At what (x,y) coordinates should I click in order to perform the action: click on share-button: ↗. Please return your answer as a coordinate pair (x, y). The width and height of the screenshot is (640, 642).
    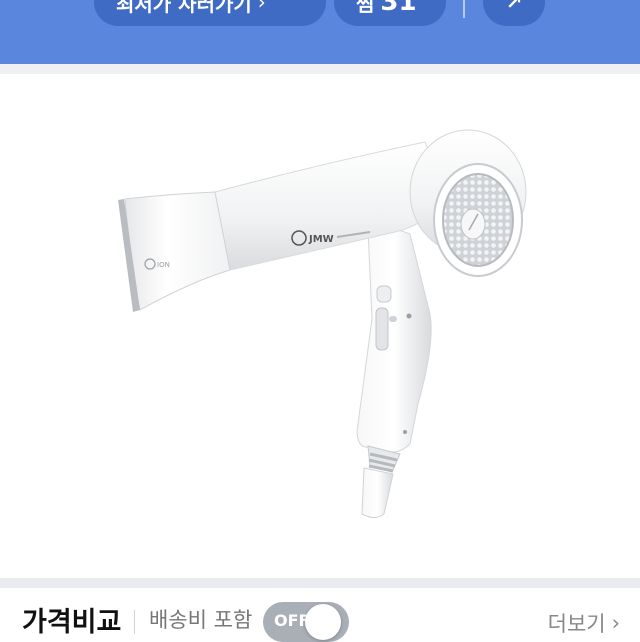
    Looking at the image, I should click on (514, 13).